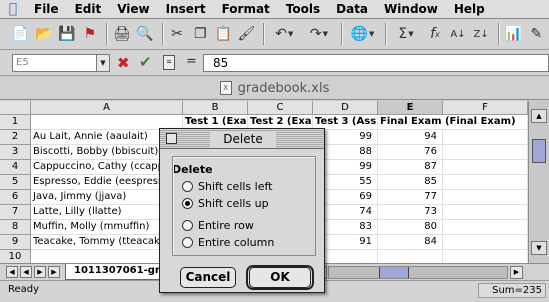 The image size is (549, 302). I want to click on sort-ascending-icon: A↓, so click(457, 34).